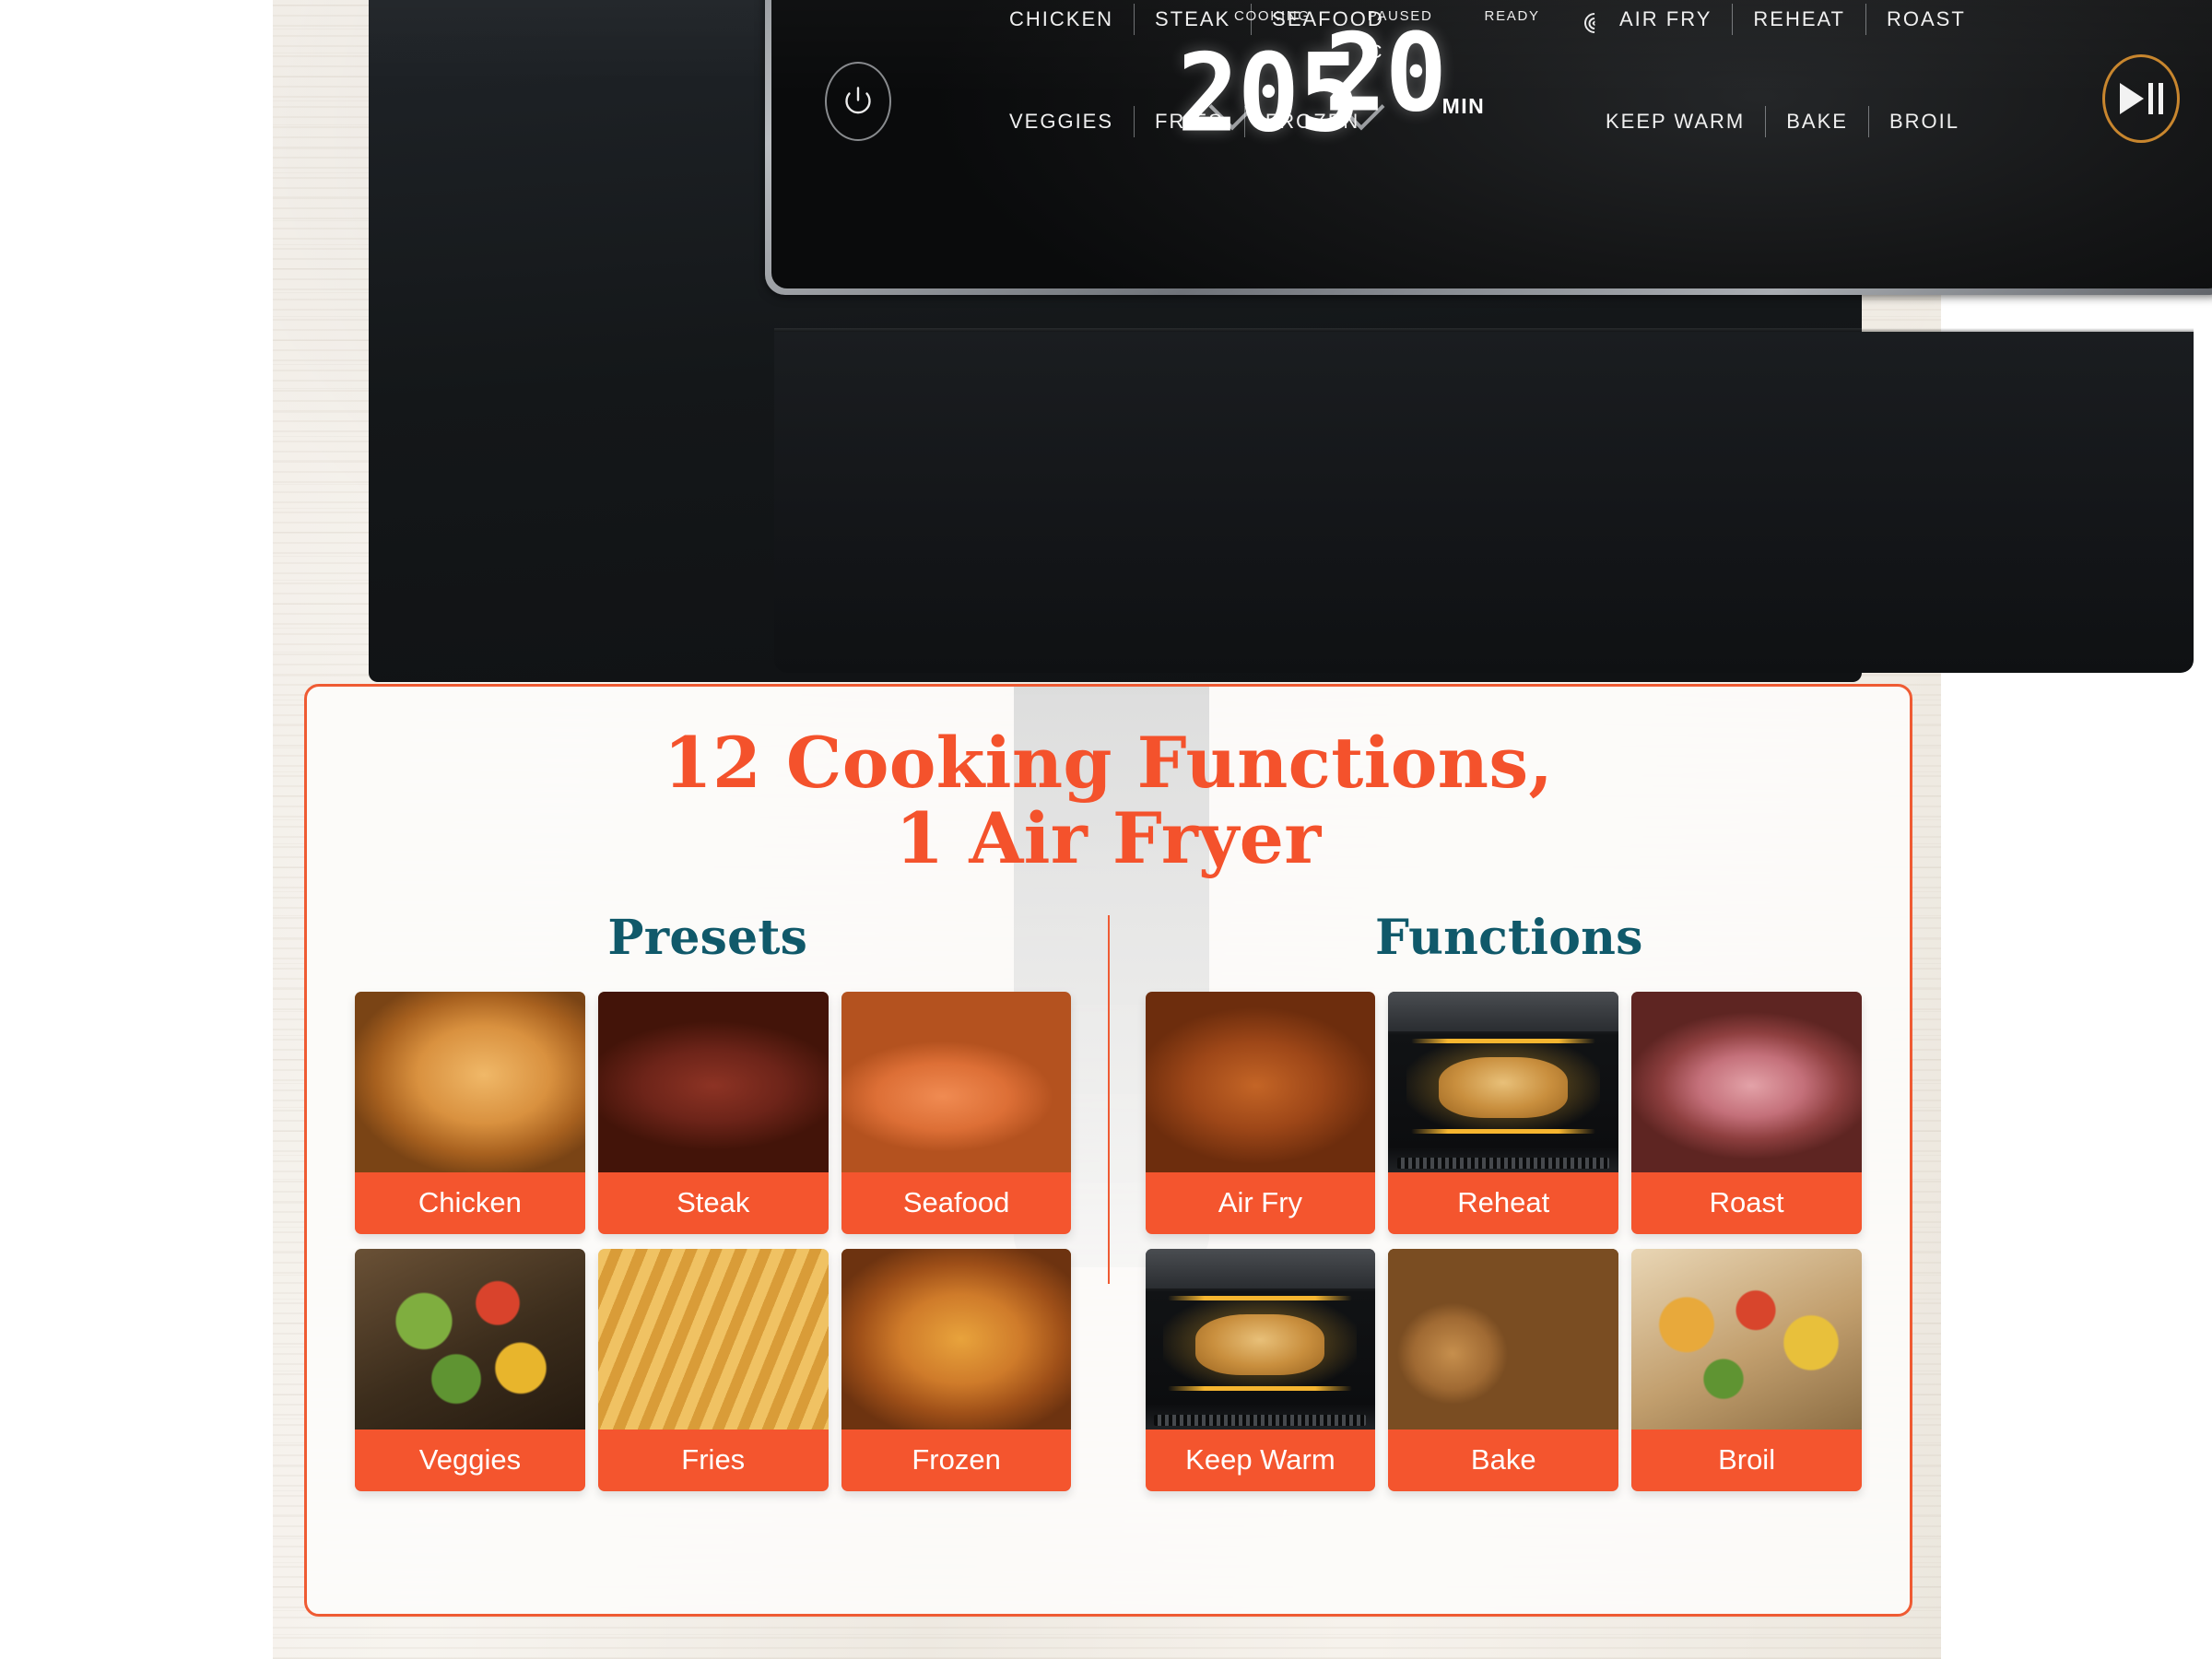 Image resolution: width=2212 pixels, height=1659 pixels. Describe the element at coordinates (1665, 19) in the screenshot. I see `function-button-air-fry: AIR FRY` at that location.